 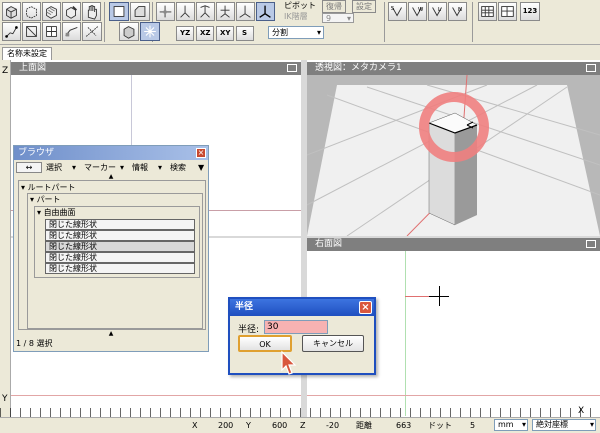 I want to click on radius-dialog: 半径 × 半径: OK キャンセル, so click(x=302, y=336).